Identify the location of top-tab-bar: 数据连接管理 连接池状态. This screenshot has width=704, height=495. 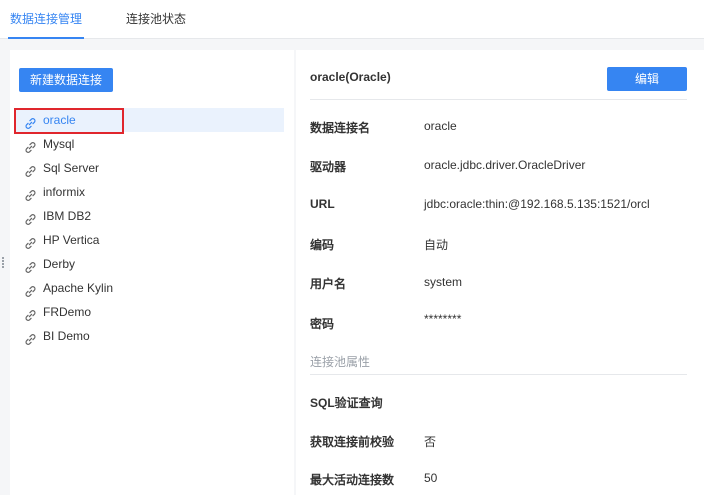
(352, 19).